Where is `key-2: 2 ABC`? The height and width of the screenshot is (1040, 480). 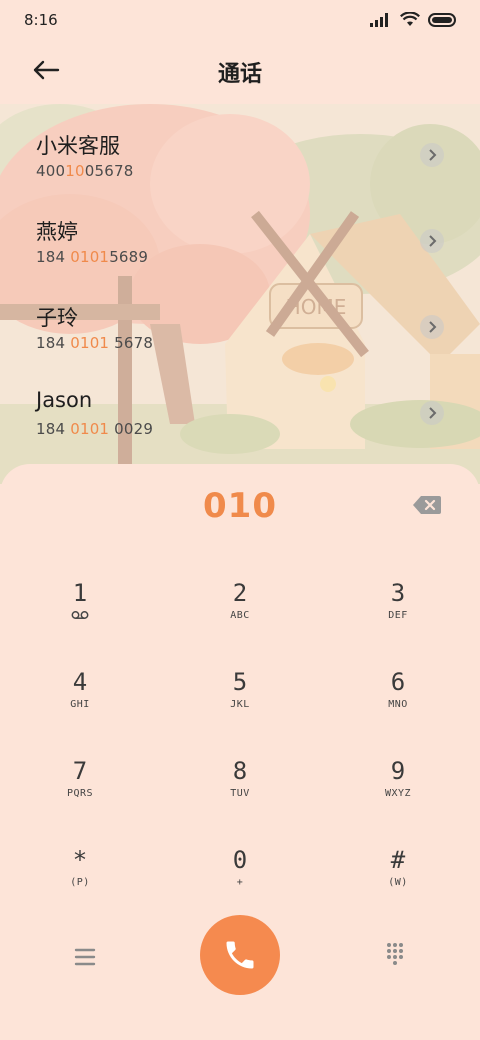
key-2: 2 ABC is located at coordinates (240, 616).